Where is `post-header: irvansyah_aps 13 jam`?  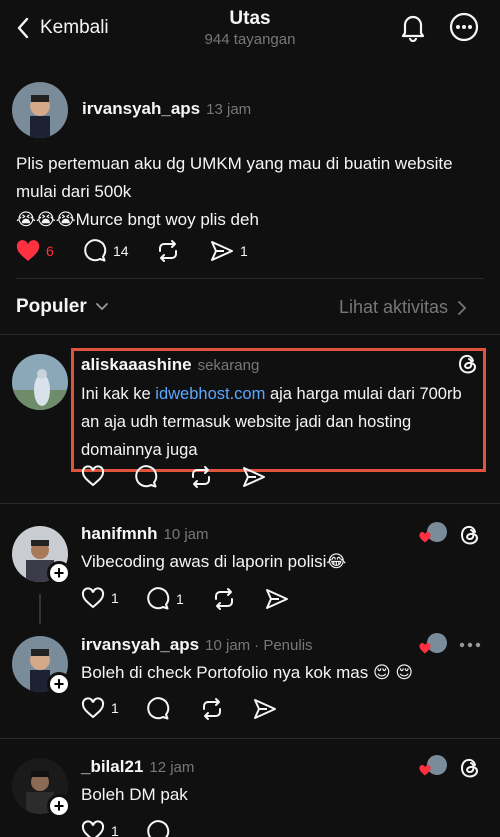
post-header: irvansyah_aps 13 jam is located at coordinates (166, 109).